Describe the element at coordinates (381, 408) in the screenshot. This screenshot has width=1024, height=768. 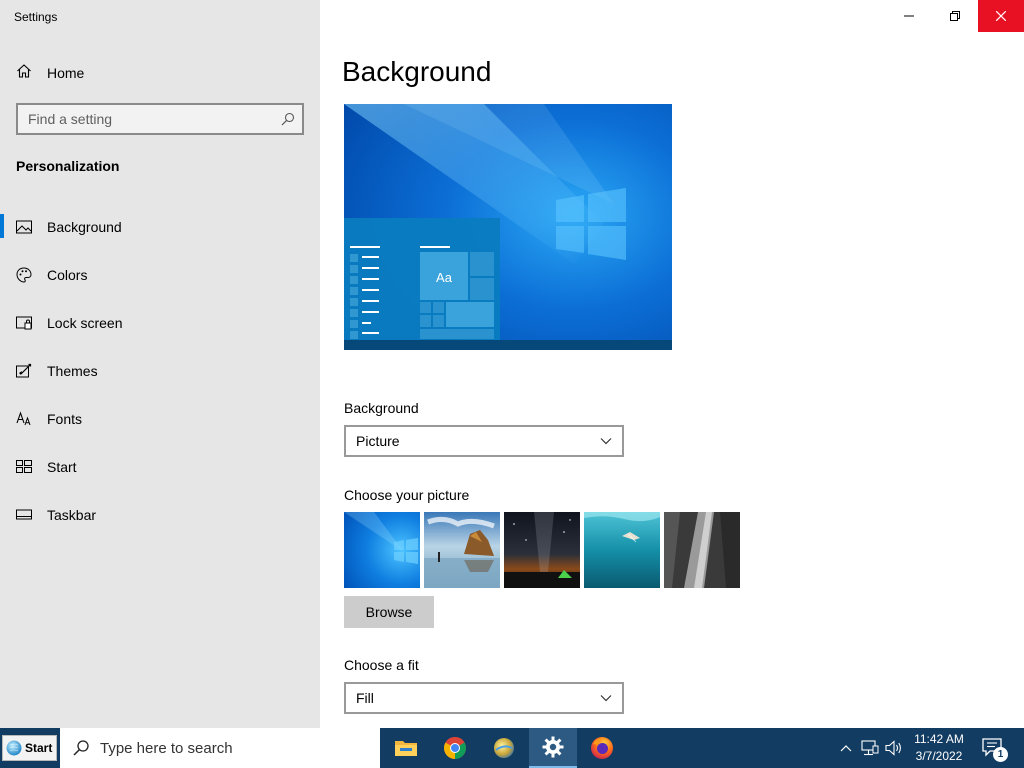
I see `background-label: Background` at that location.